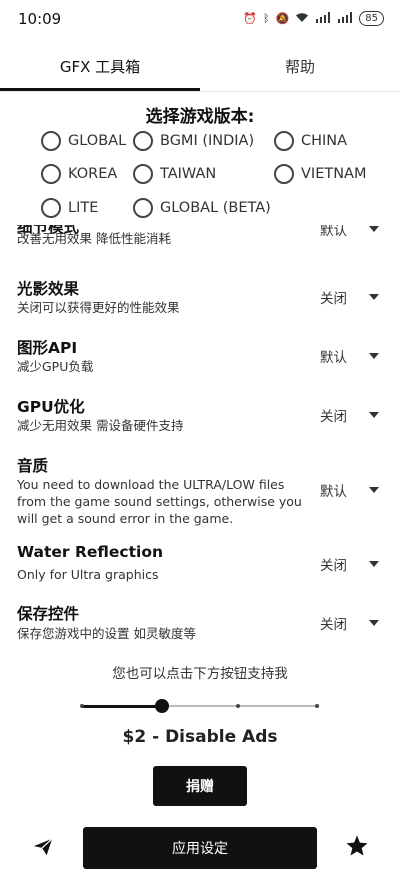 This screenshot has height=882, width=400. Describe the element at coordinates (200, 737) in the screenshot. I see `price-label: $2 - Disable Ads` at that location.